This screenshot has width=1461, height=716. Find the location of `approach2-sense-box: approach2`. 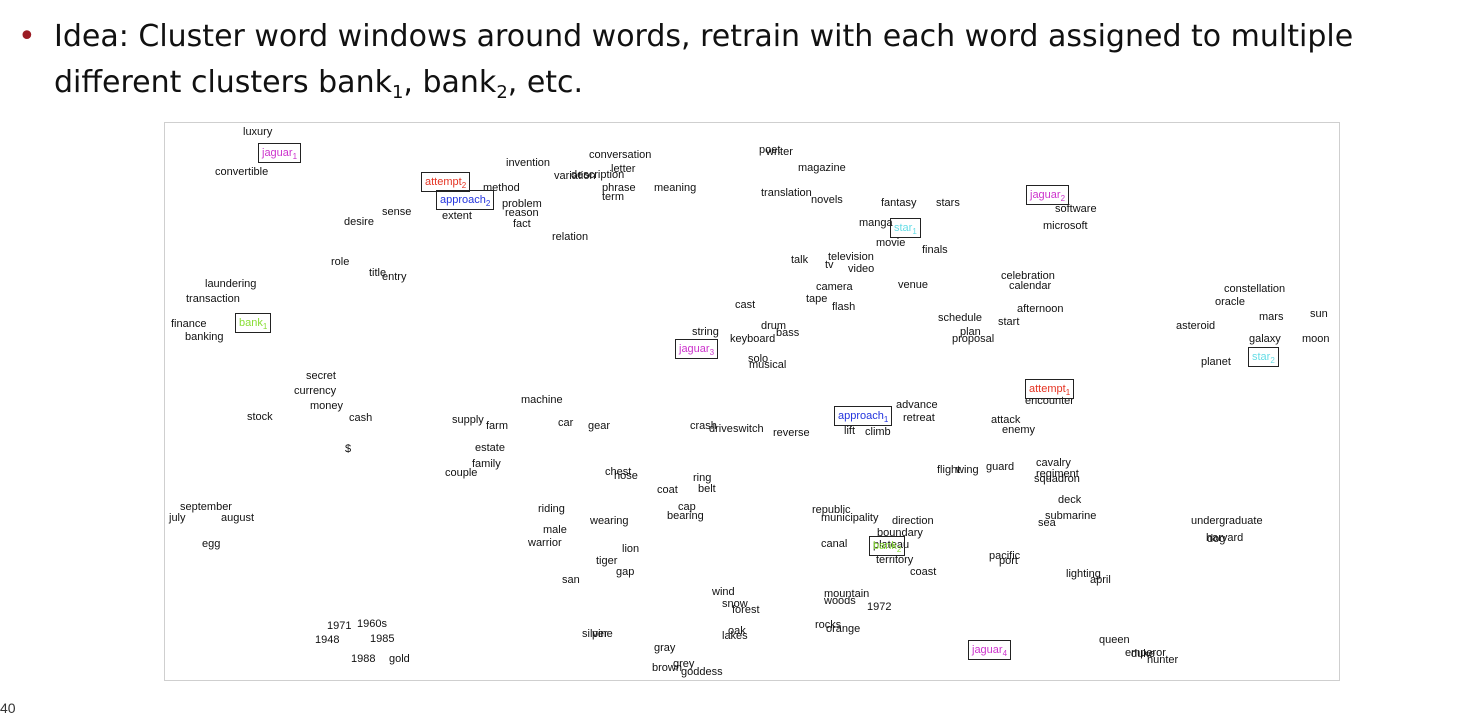

approach2-sense-box: approach2 is located at coordinates (465, 200).